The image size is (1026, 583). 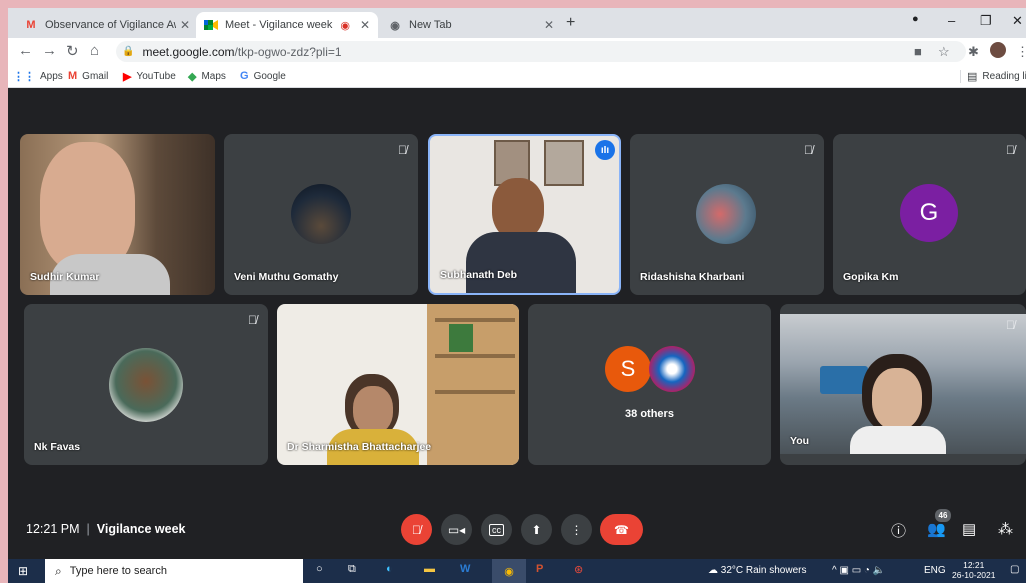 I want to click on bookmark-maps: ◆ Maps, so click(x=207, y=76).